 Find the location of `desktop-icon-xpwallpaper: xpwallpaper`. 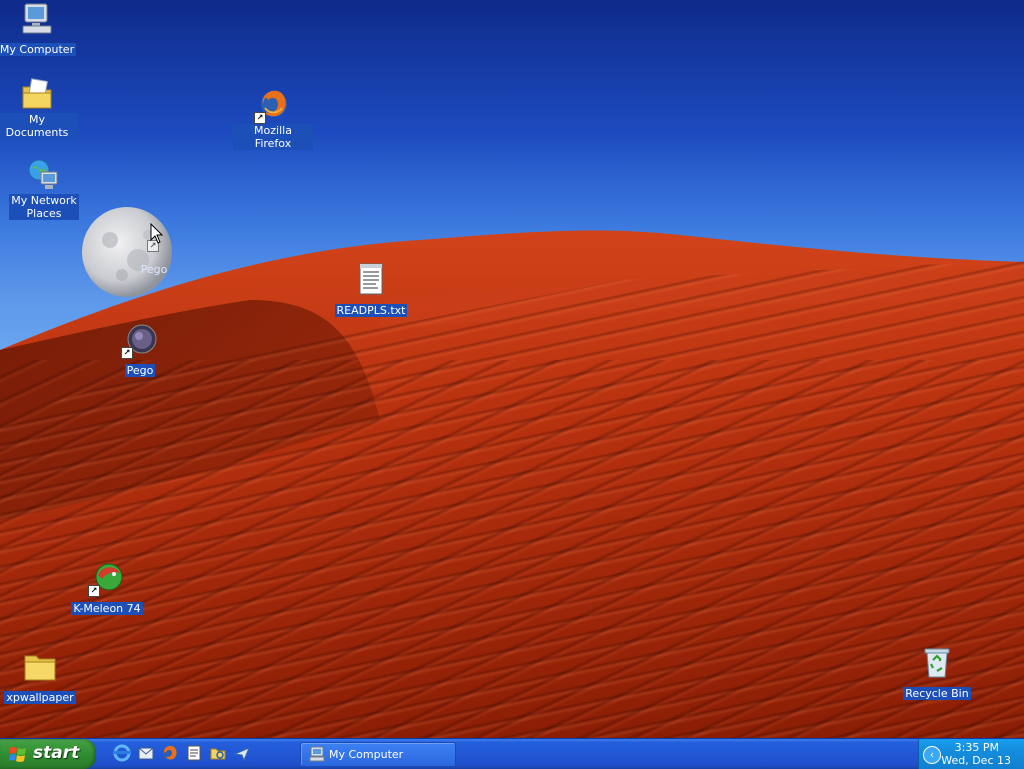

desktop-icon-xpwallpaper: xpwallpaper is located at coordinates (40, 677).